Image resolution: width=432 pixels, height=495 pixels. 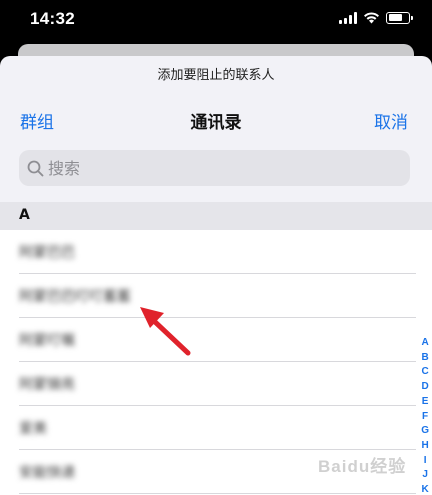 What do you see at coordinates (47, 341) in the screenshot?
I see `contact-name: 阿蒙叮嘱` at bounding box center [47, 341].